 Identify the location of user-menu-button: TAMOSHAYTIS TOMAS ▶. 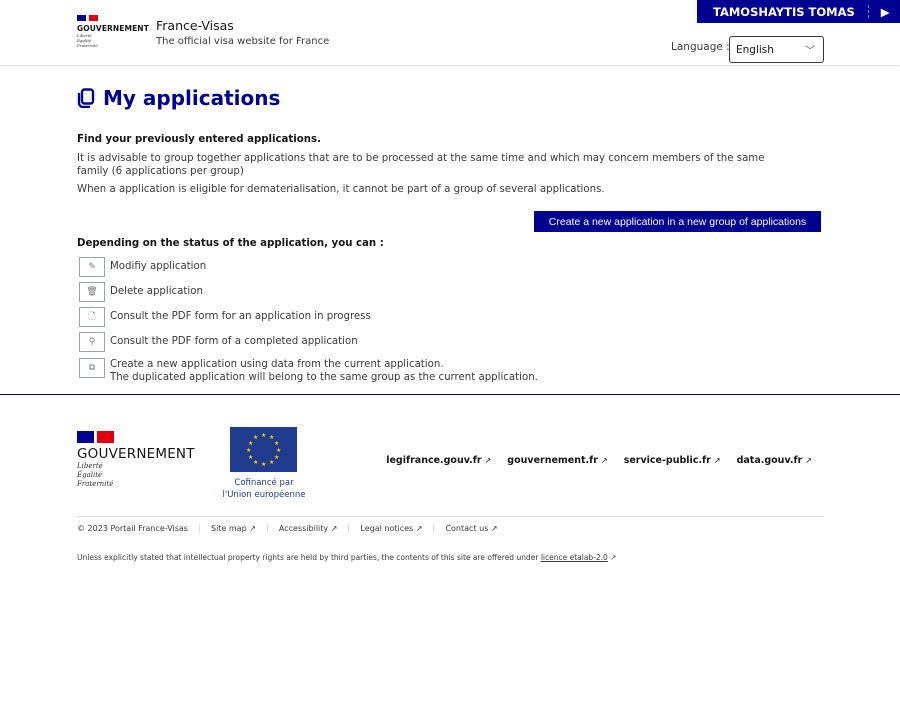
(798, 11).